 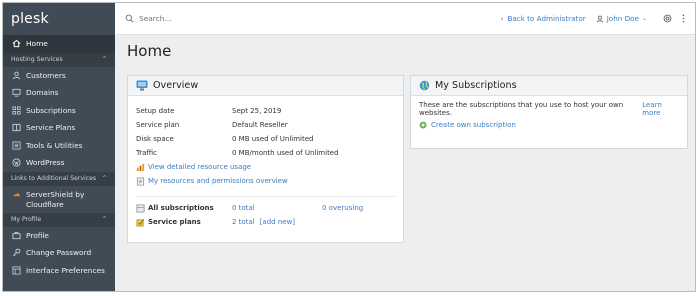 What do you see at coordinates (16, 163) in the screenshot?
I see `wordpress-icon` at bounding box center [16, 163].